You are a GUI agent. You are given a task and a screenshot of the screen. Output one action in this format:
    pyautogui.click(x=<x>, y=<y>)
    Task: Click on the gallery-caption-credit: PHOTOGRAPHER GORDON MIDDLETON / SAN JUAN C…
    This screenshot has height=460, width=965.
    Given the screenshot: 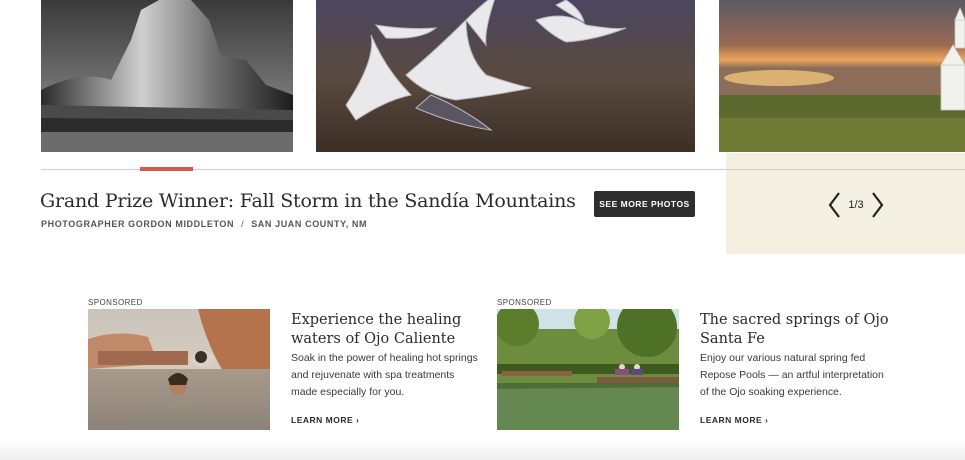 What is the action you would take?
    pyautogui.click(x=204, y=224)
    